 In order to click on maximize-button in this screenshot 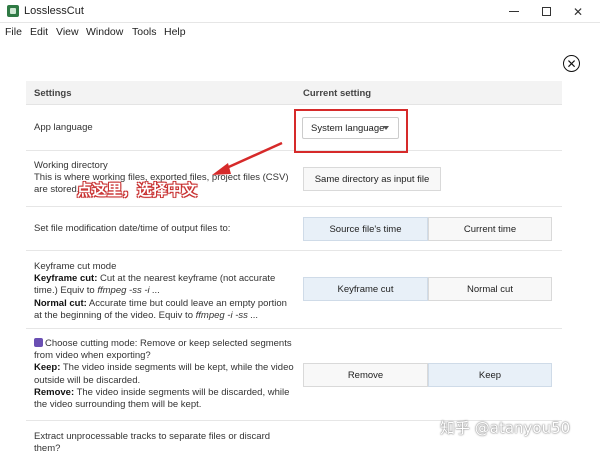, I will do `click(546, 11)`.